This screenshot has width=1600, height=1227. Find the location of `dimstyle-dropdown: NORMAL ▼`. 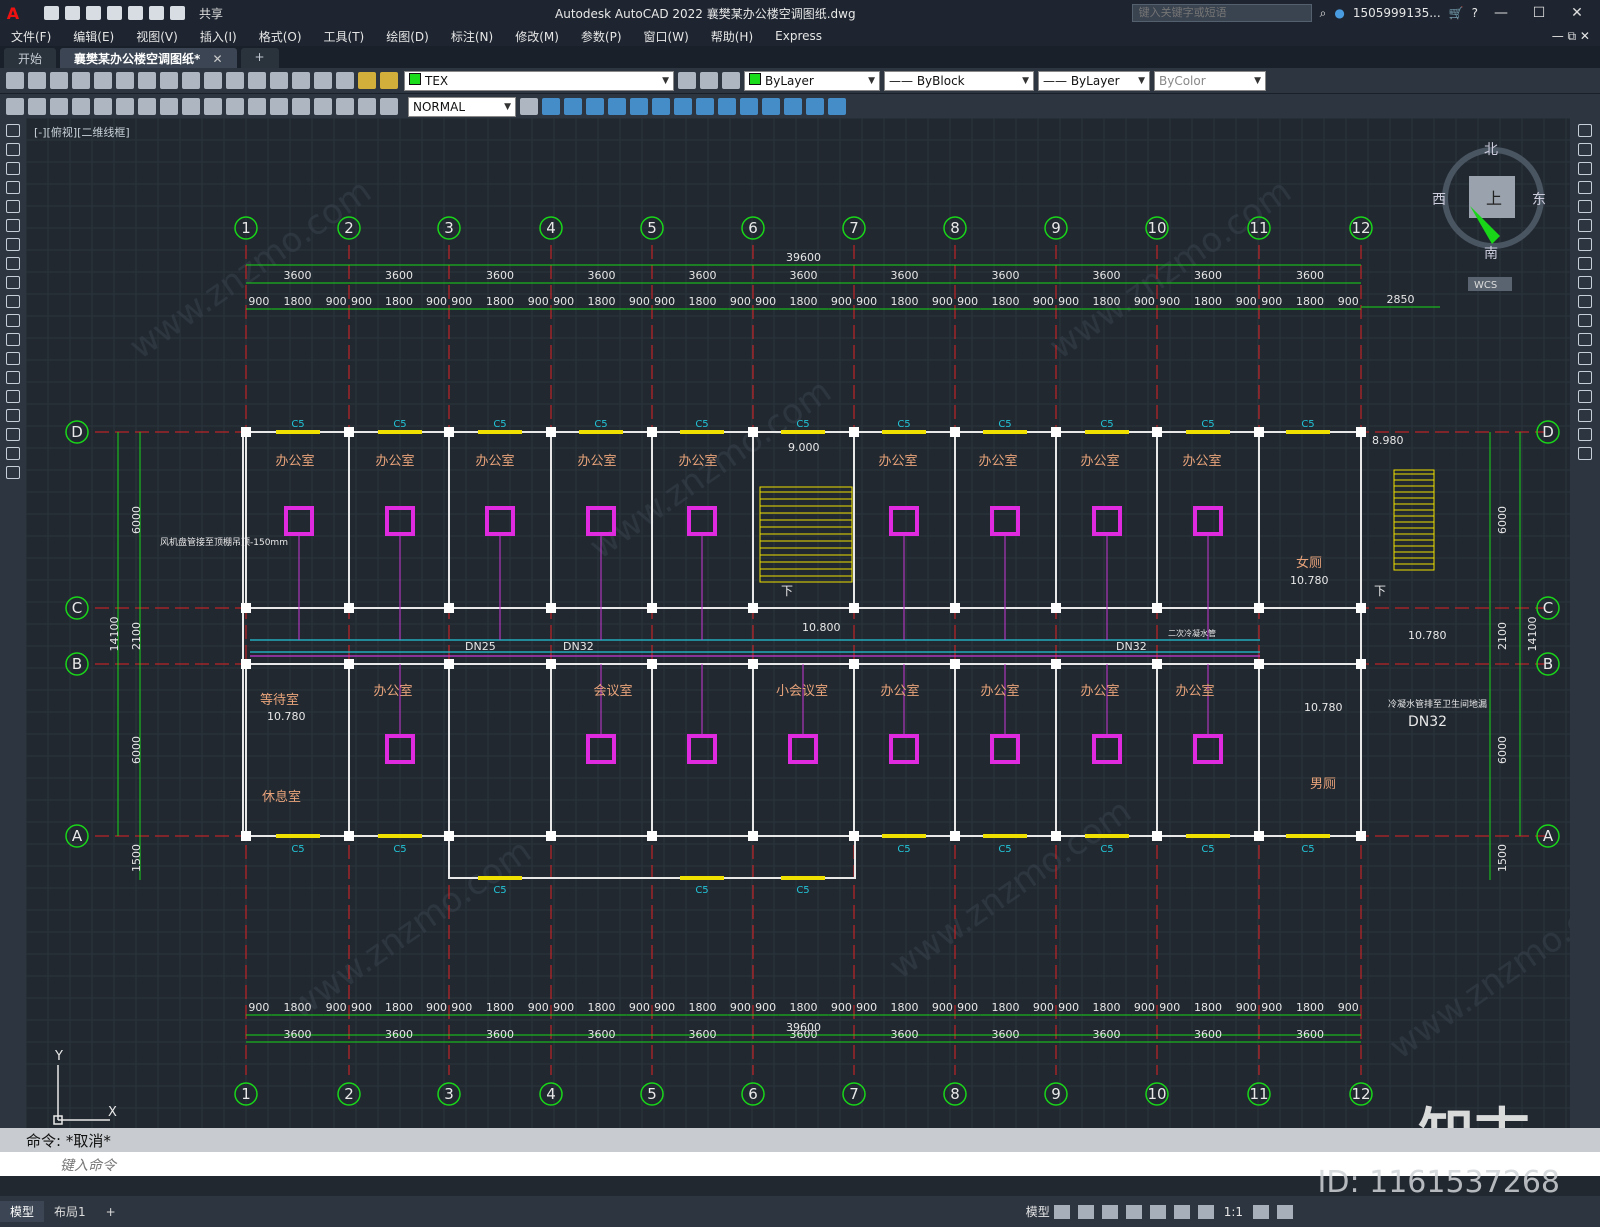

dimstyle-dropdown: NORMAL ▼ is located at coordinates (462, 106).